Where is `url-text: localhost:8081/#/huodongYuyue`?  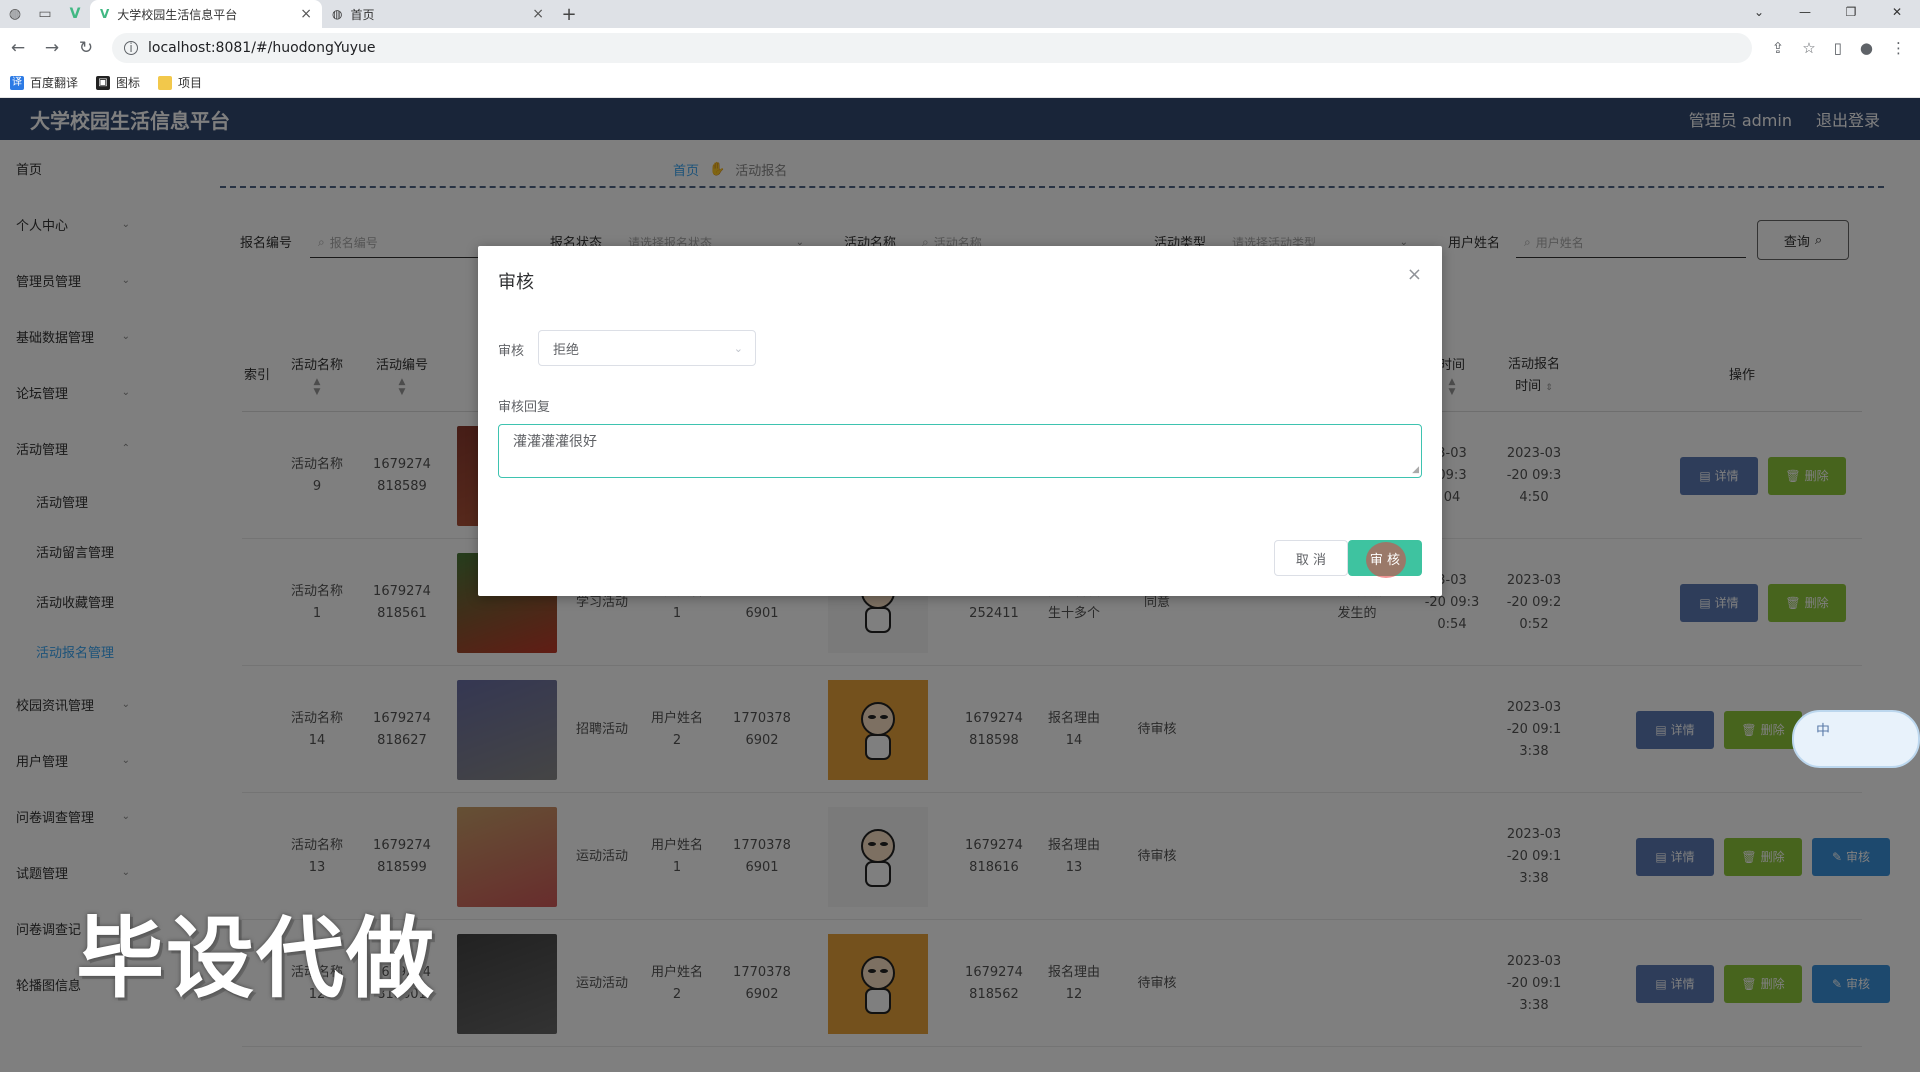 url-text: localhost:8081/#/huodongYuyue is located at coordinates (262, 48).